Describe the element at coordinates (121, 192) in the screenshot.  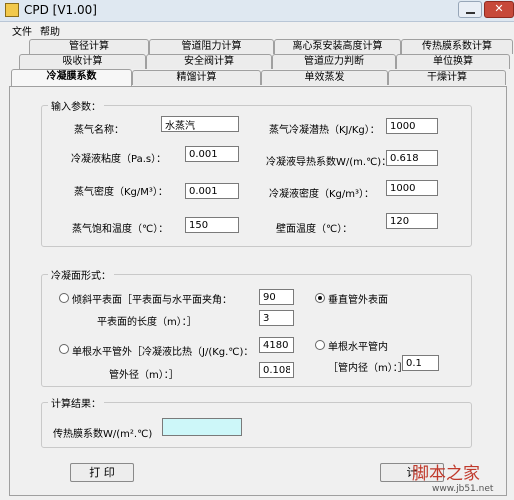
I see `vapor-density-label: 蒸气密度（Kg/M³）：` at that location.